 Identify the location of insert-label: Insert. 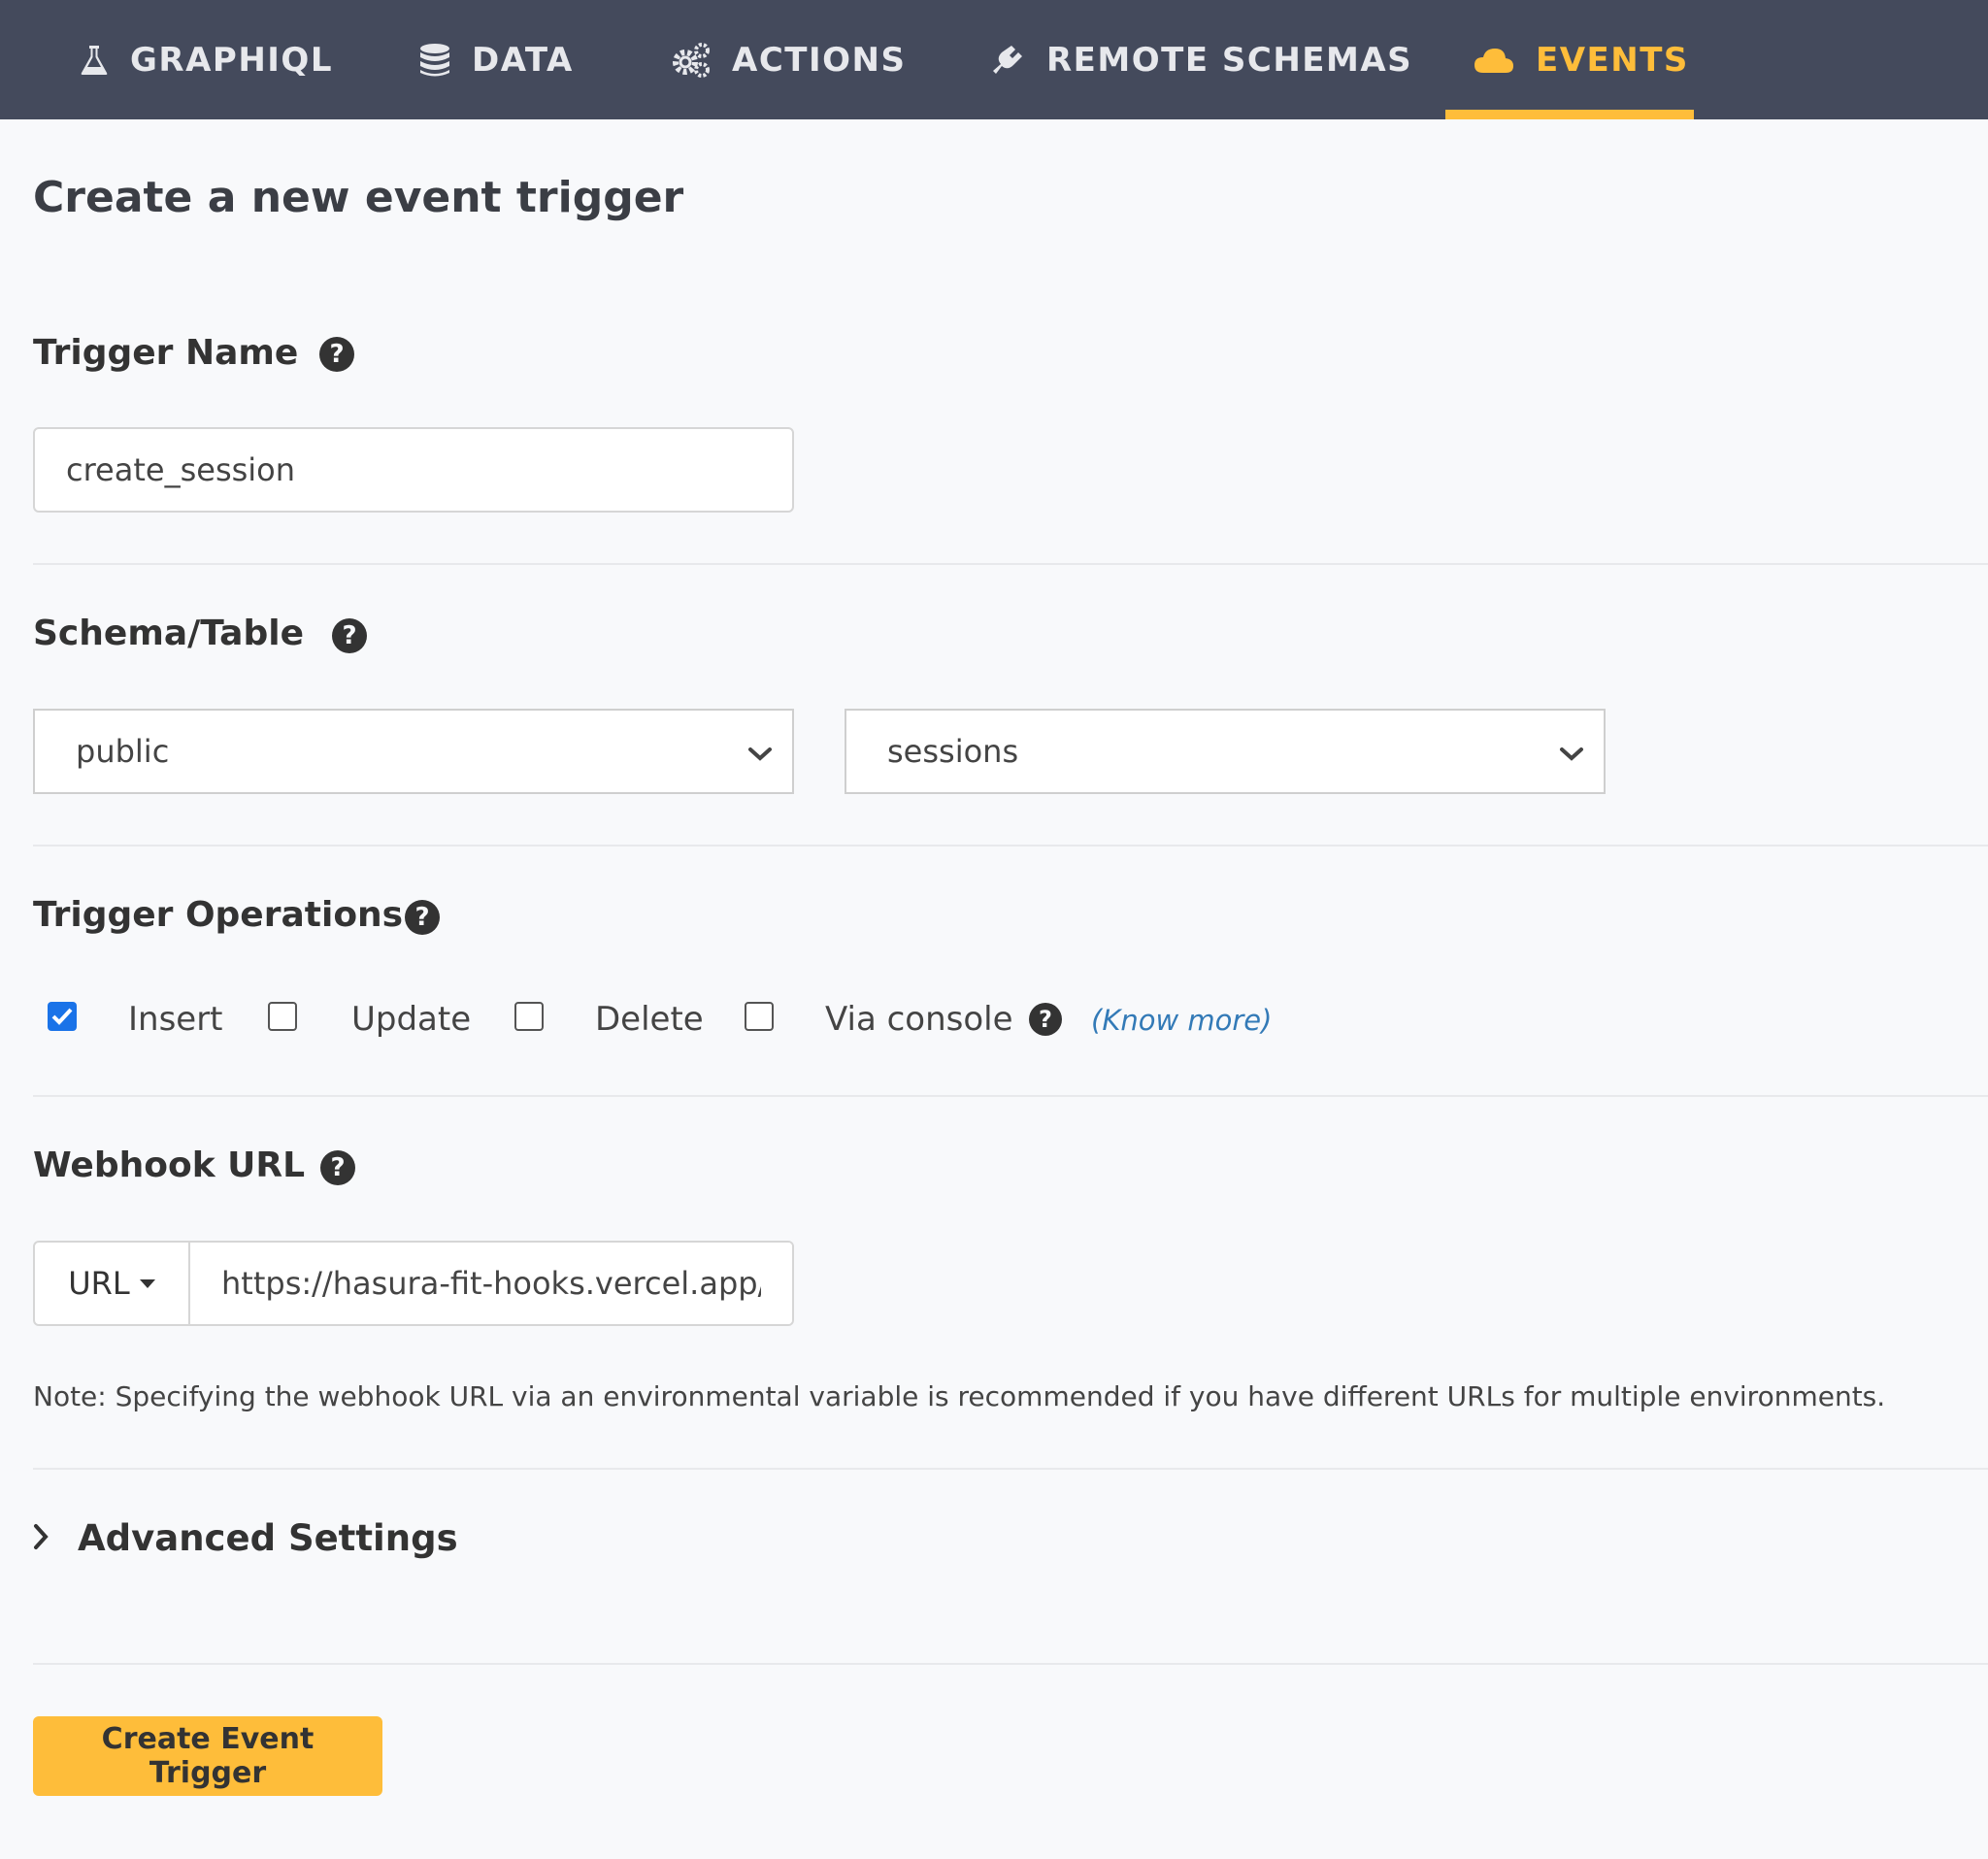
(176, 1020).